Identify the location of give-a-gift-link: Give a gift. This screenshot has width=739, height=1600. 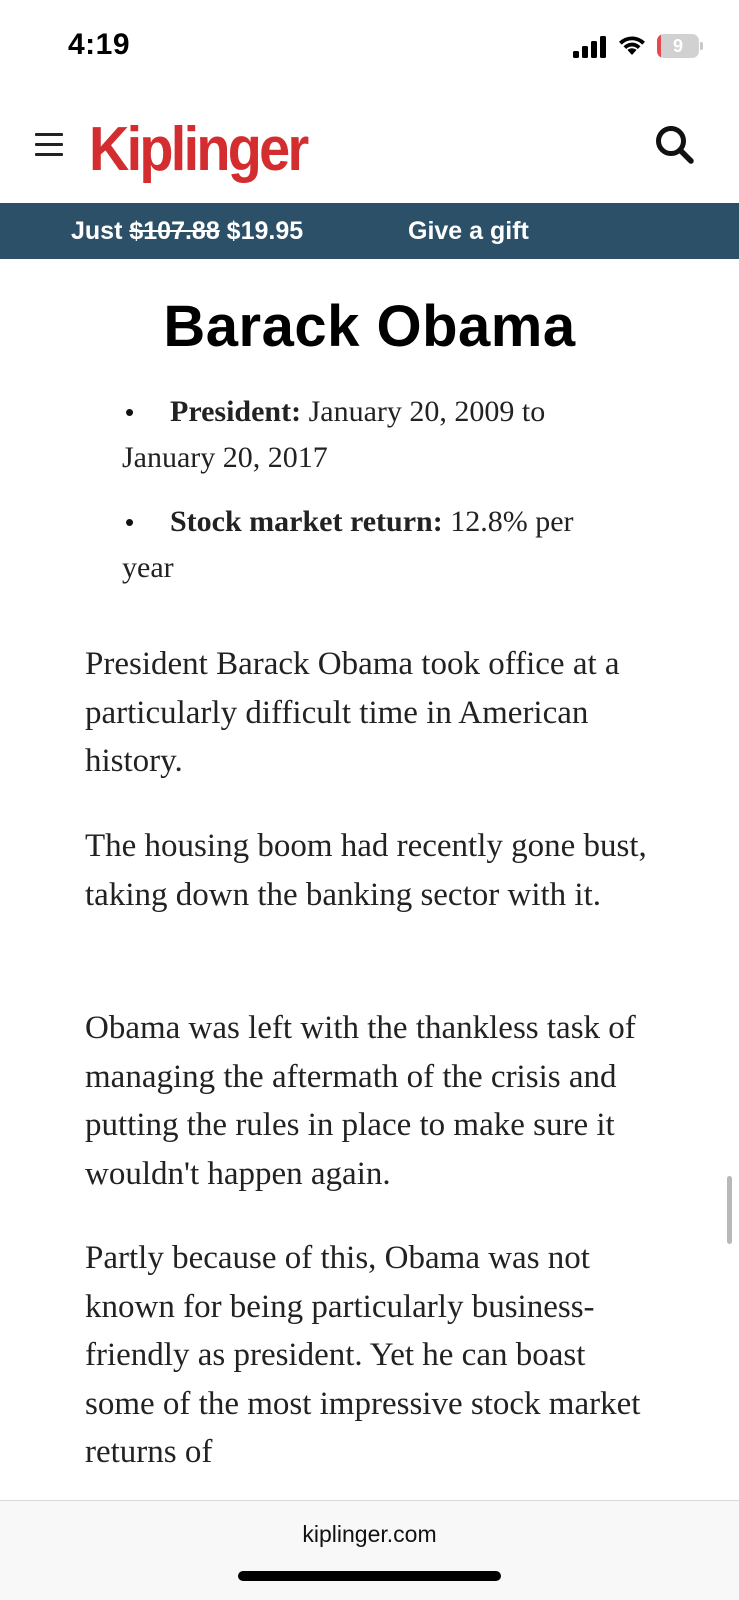
(468, 231).